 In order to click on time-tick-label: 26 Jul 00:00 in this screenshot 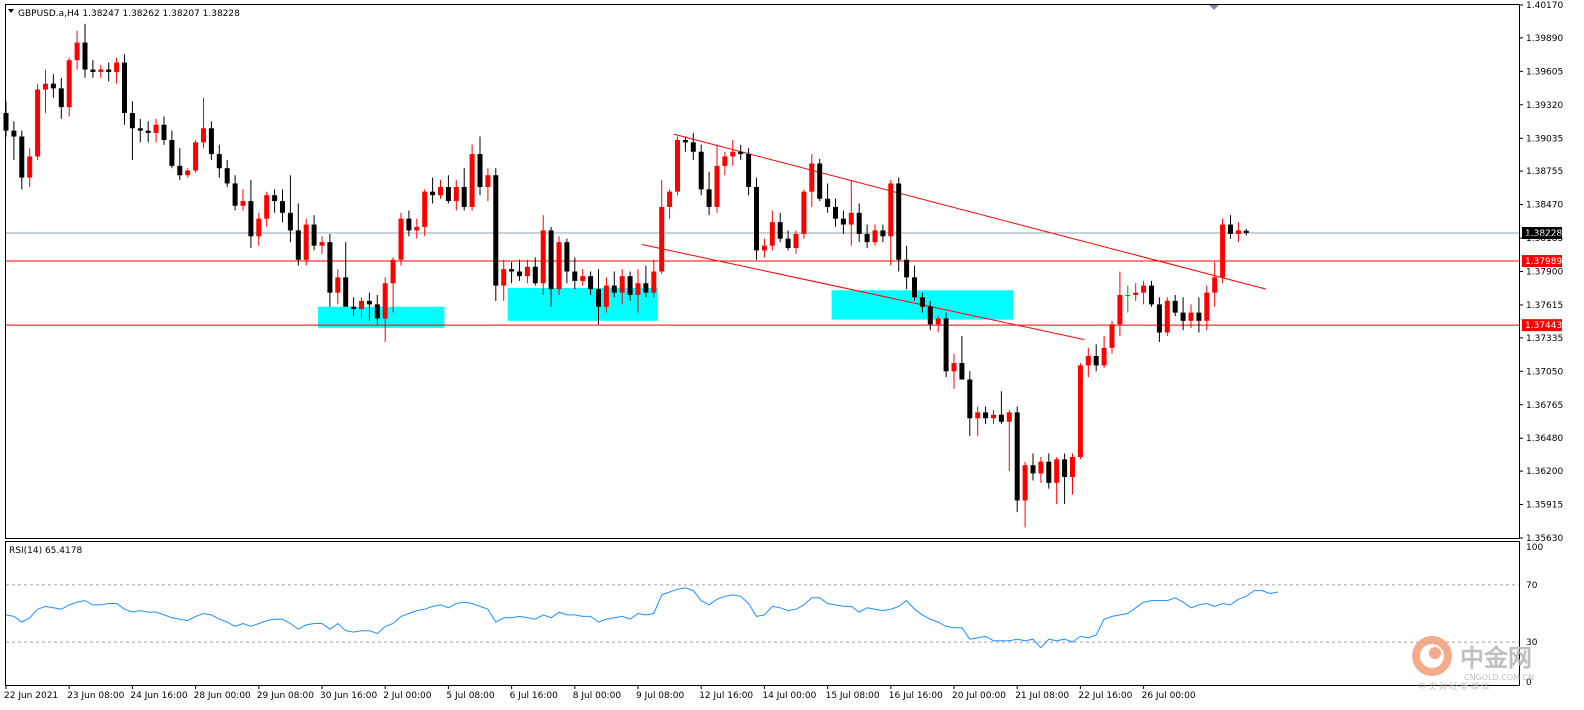, I will do `click(1169, 696)`.